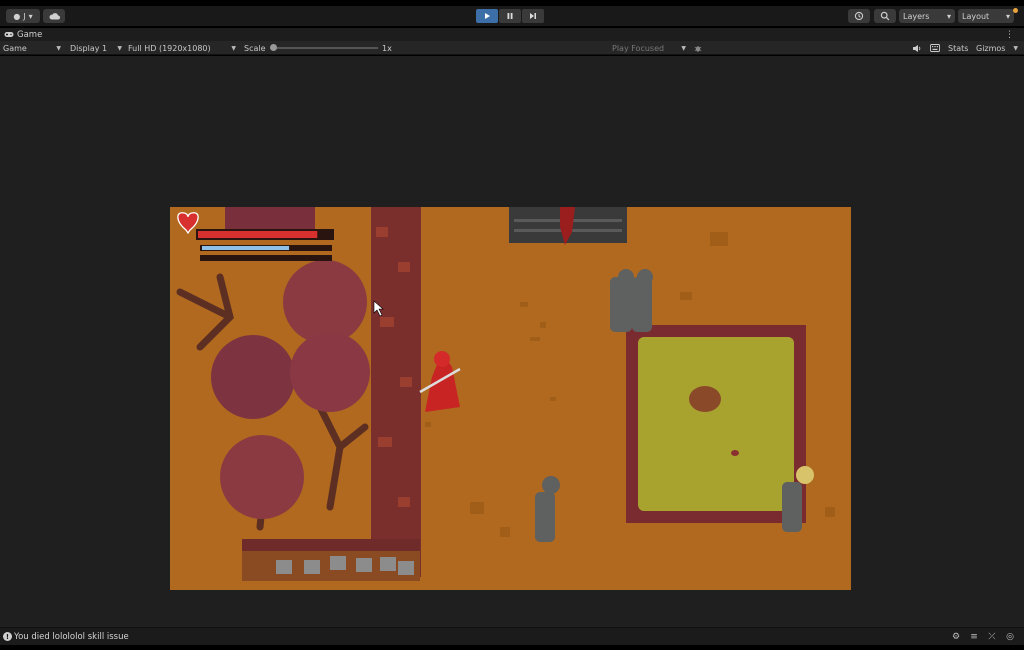 Image resolution: width=1024 pixels, height=650 pixels. Describe the element at coordinates (512, 636) in the screenshot. I see `console-status-bar: ! You died lolololol skill issue ⚙ ≡ ⤫ ◎` at that location.